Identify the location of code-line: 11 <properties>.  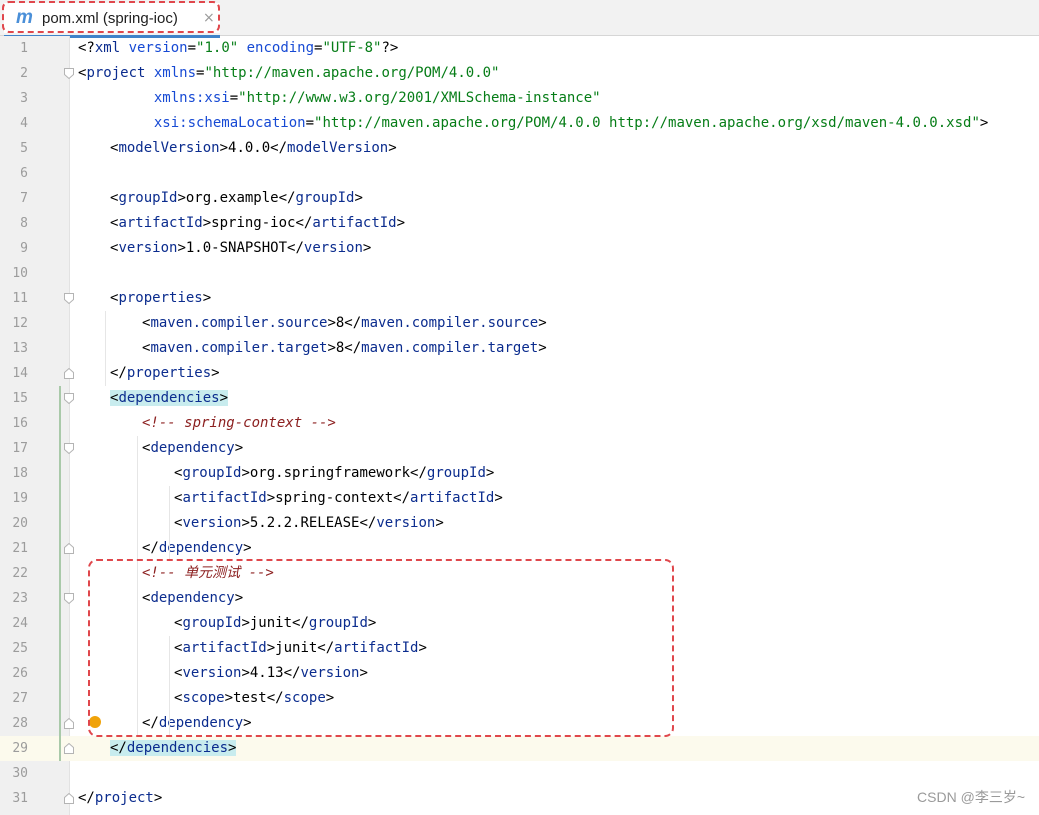
(519, 298).